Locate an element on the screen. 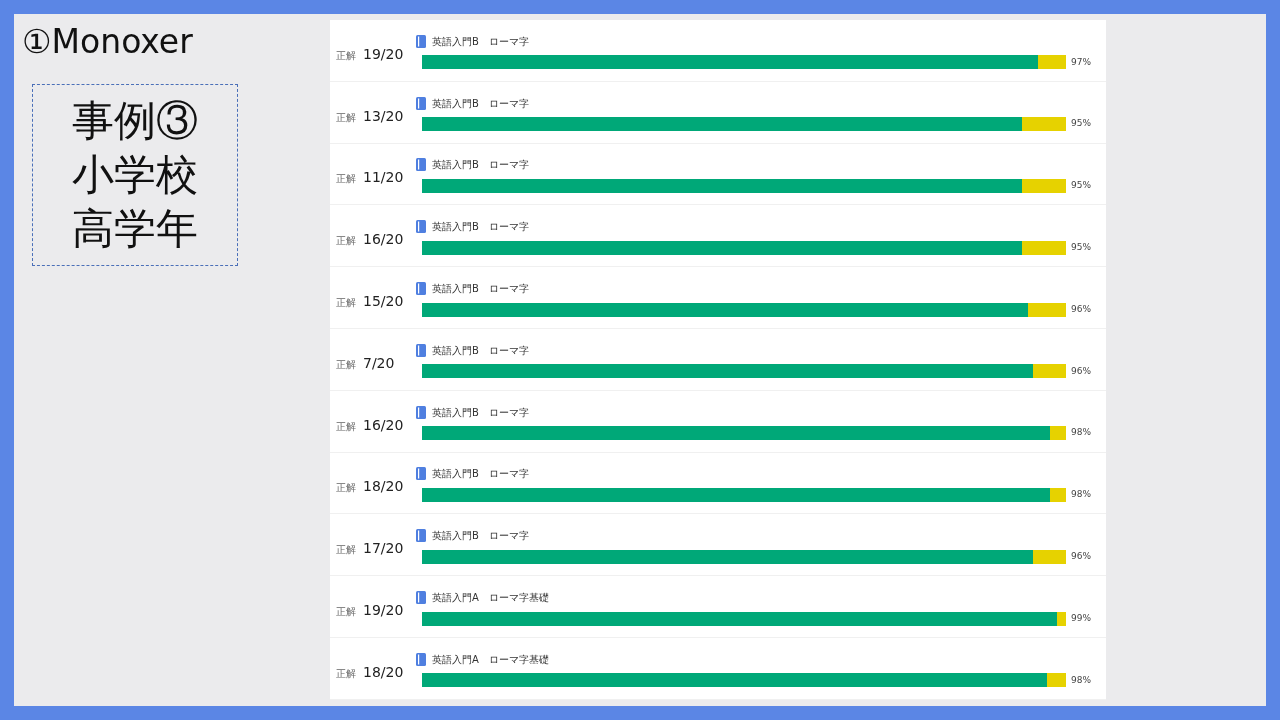 This screenshot has height=720, width=1280. case-label-line: 事例③ is located at coordinates (135, 121).